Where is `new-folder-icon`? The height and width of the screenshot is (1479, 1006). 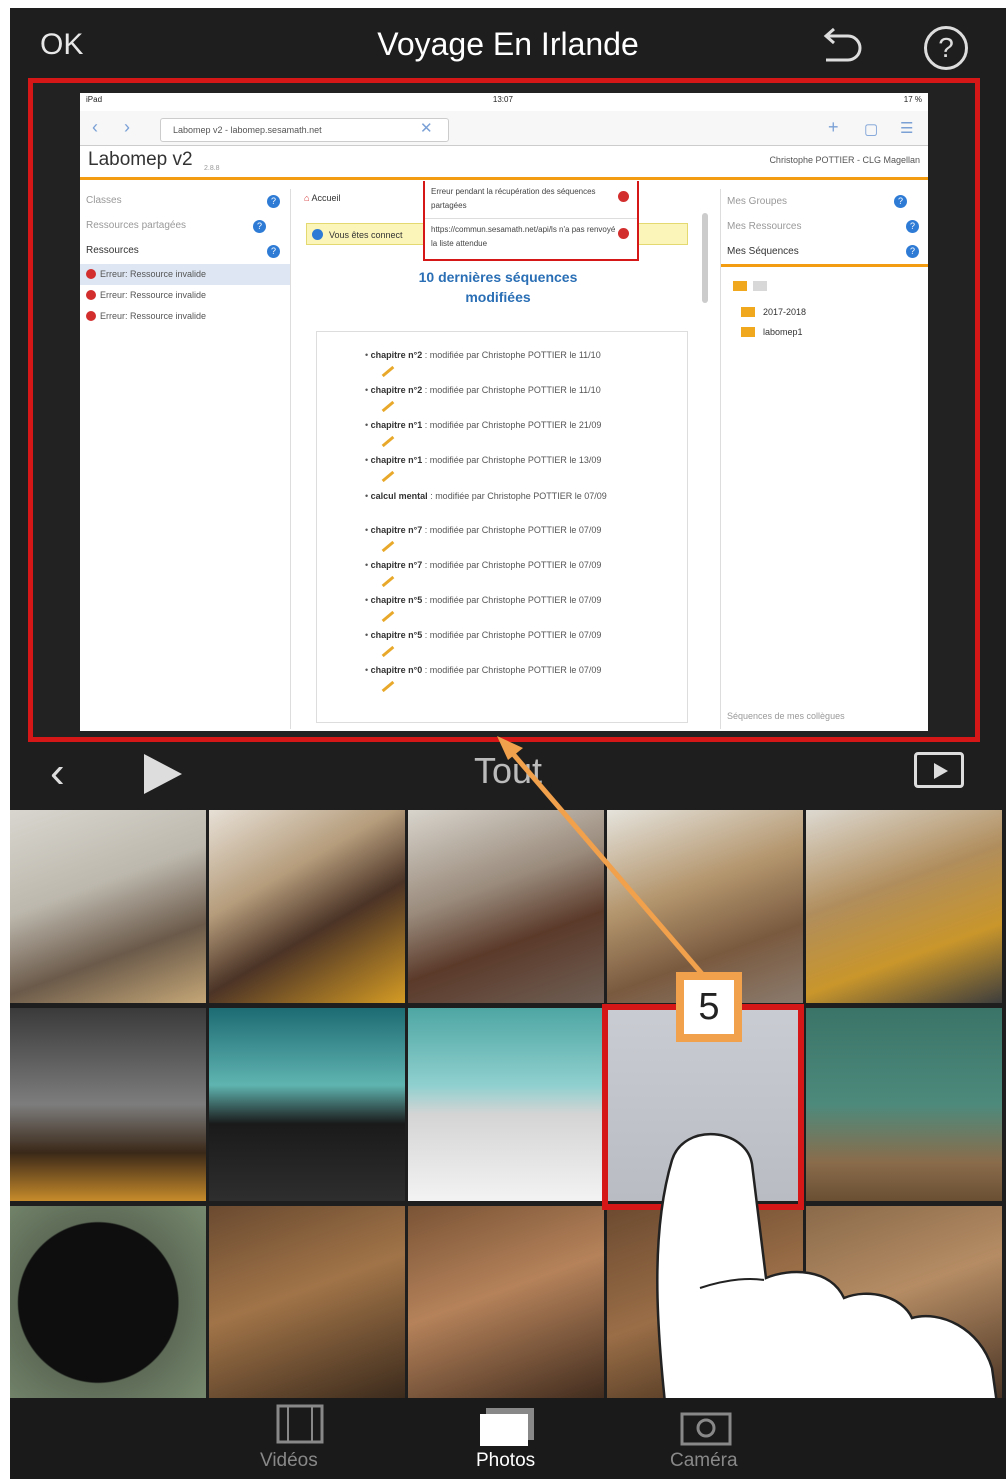 new-folder-icon is located at coordinates (740, 286).